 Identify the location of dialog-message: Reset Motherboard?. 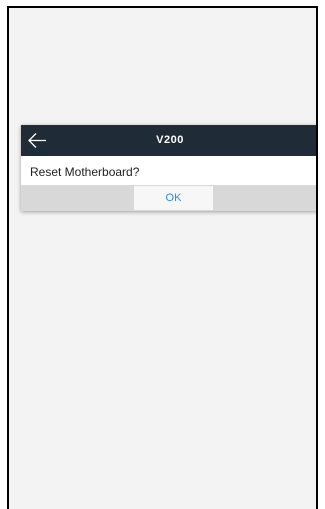
(85, 172).